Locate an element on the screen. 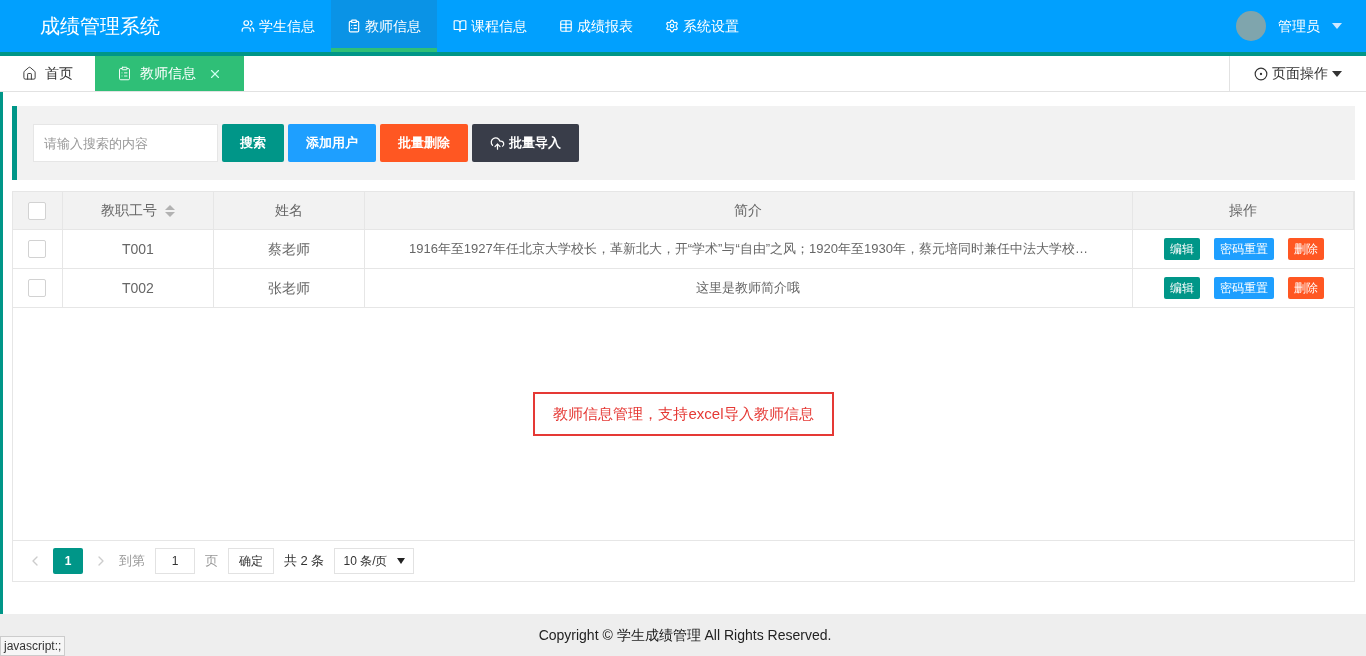 This screenshot has width=1366, height=656. toolbar-button: 批量删除 is located at coordinates (424, 143).